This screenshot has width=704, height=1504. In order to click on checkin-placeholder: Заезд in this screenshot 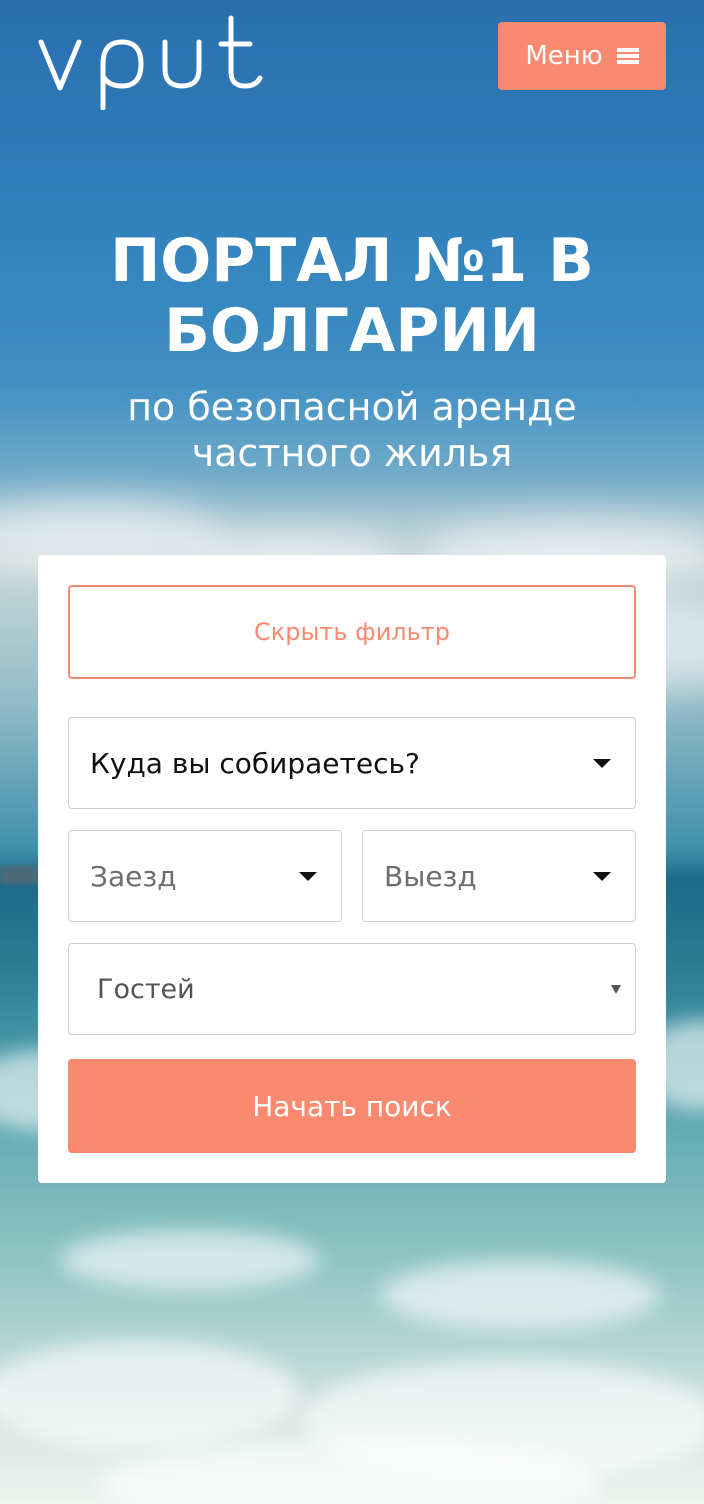, I will do `click(133, 876)`.